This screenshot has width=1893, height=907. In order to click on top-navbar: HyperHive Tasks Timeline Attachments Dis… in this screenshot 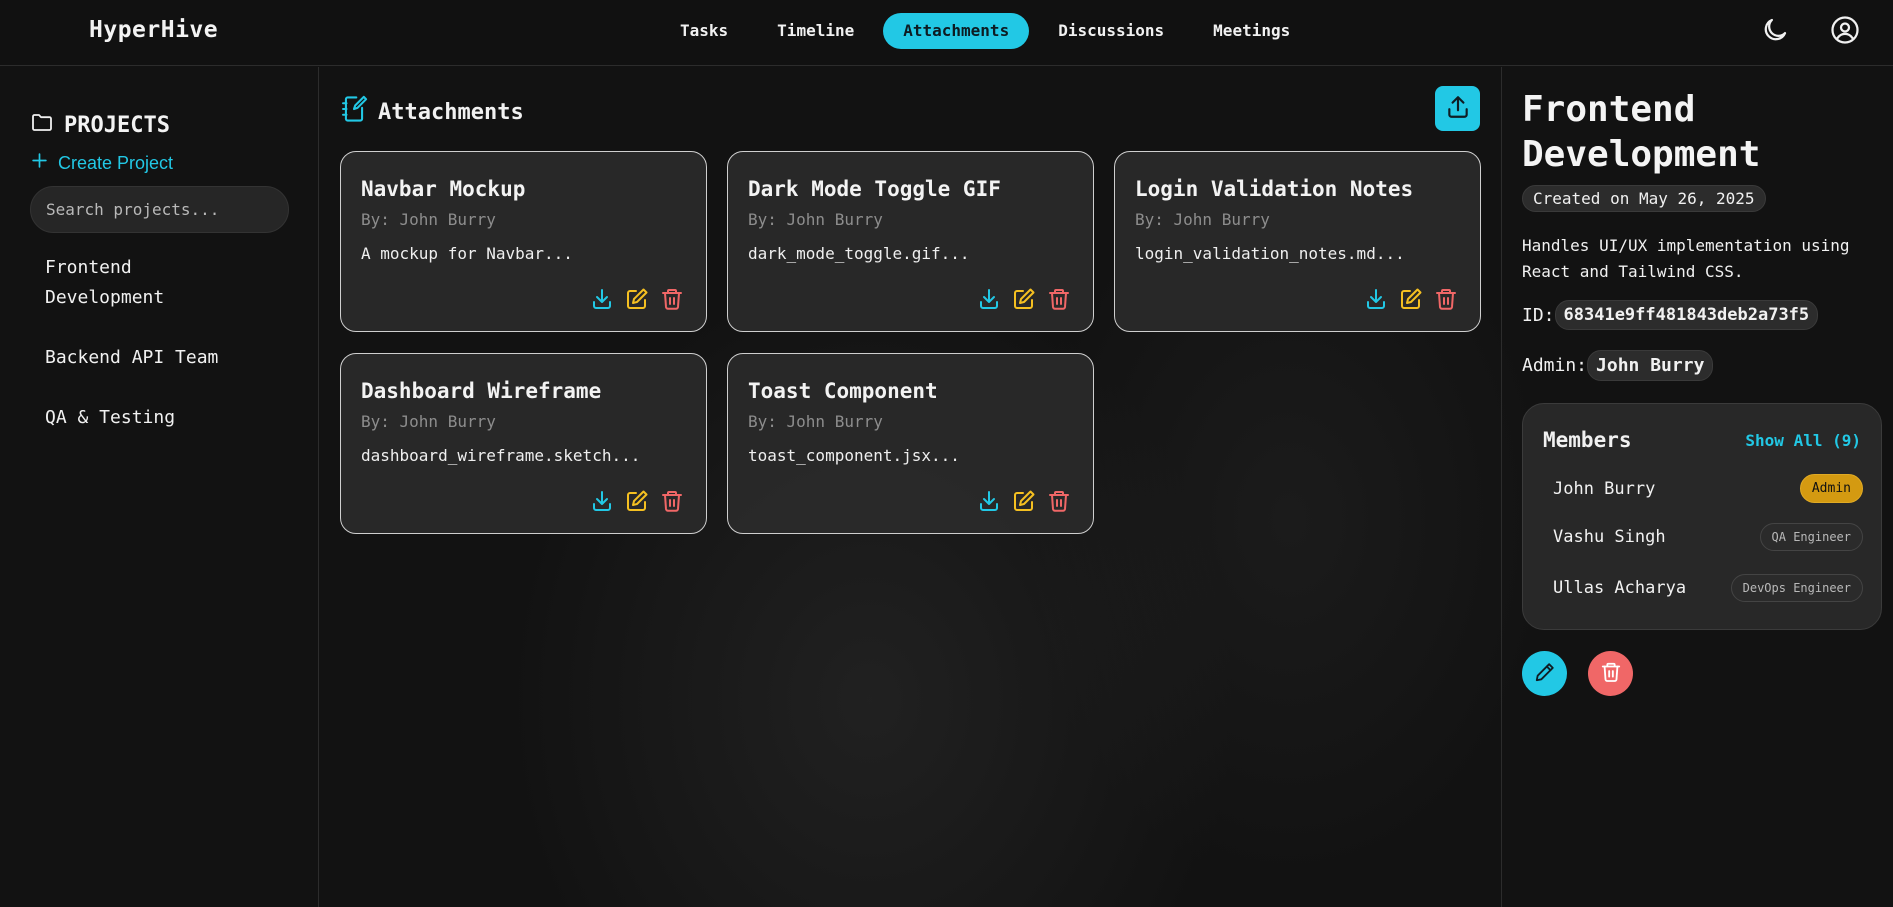, I will do `click(946, 33)`.